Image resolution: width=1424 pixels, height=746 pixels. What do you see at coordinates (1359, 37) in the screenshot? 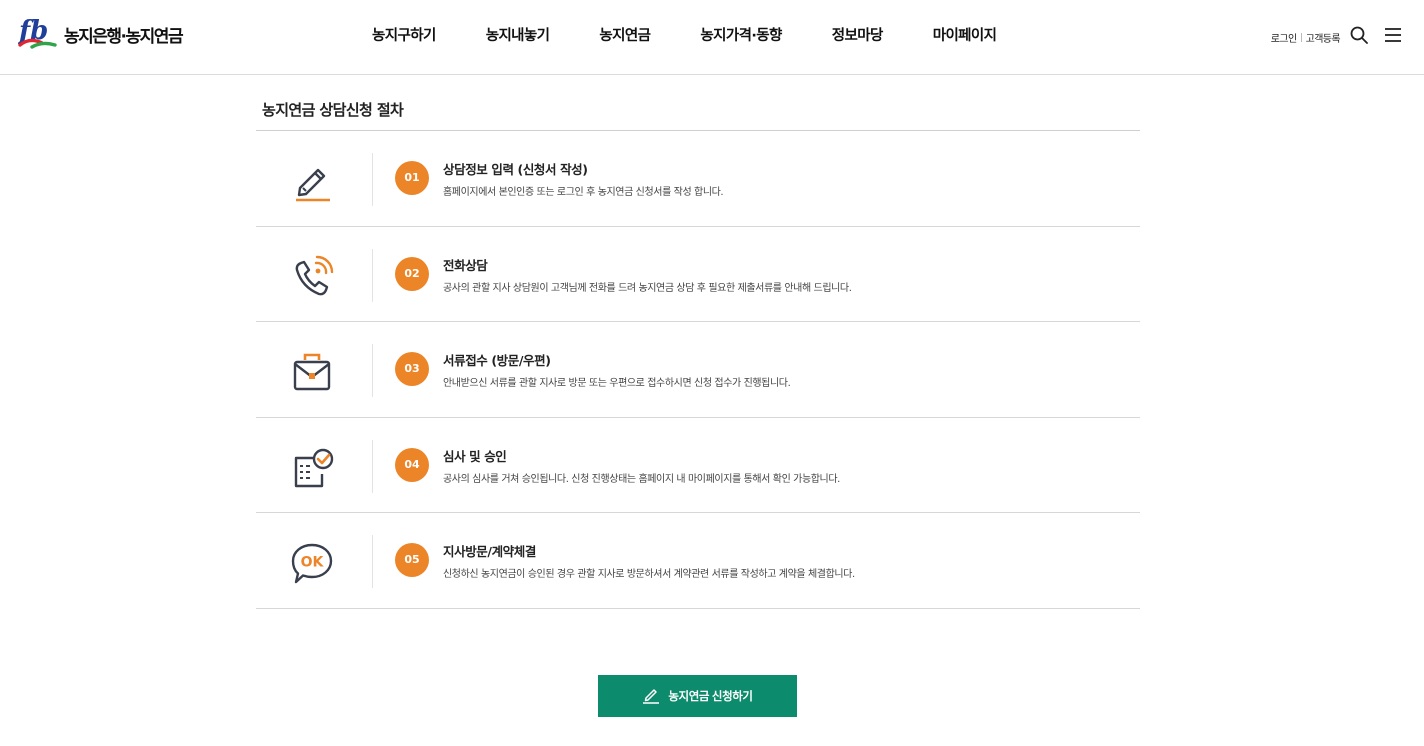
I see `search-icon` at bounding box center [1359, 37].